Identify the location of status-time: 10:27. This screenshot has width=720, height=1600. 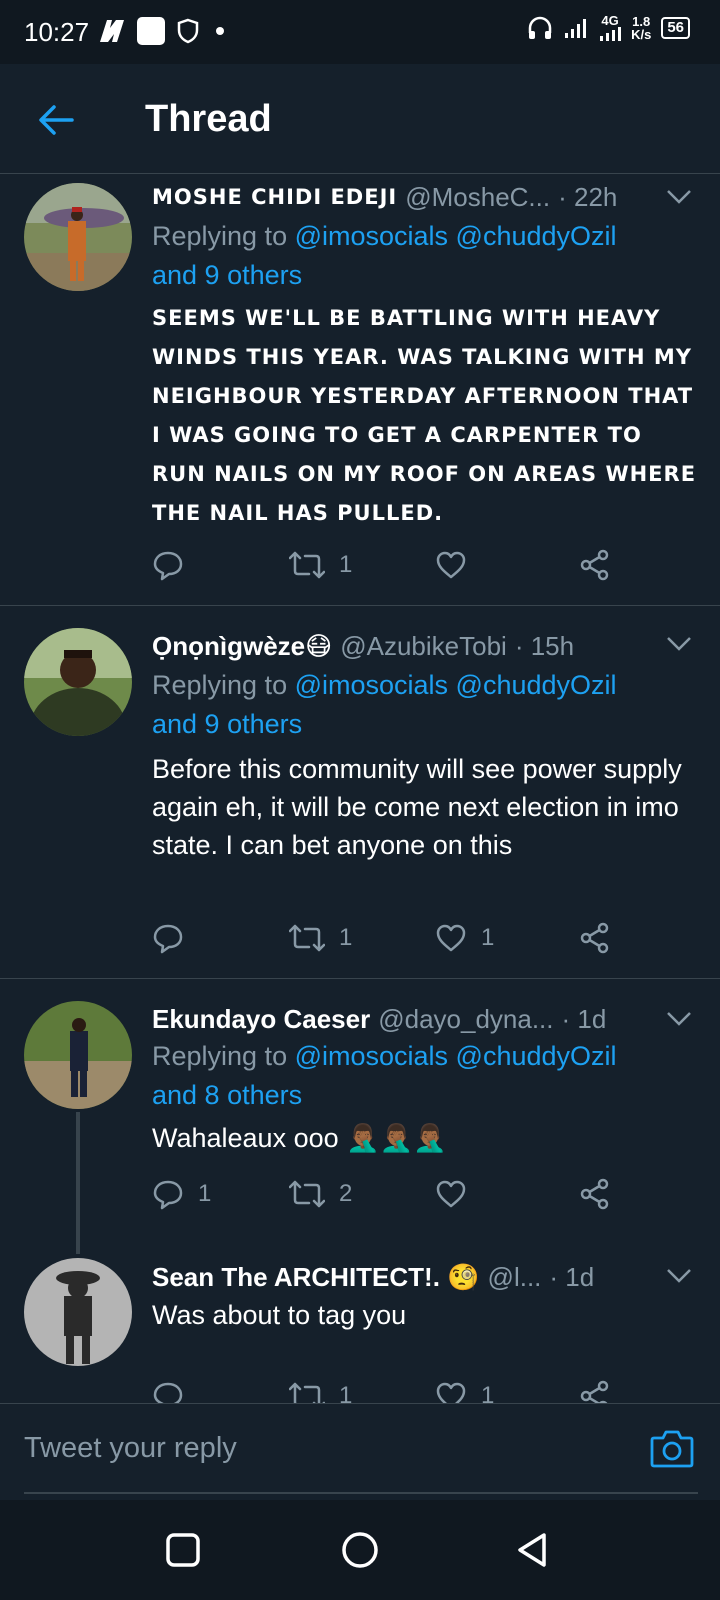
(57, 32).